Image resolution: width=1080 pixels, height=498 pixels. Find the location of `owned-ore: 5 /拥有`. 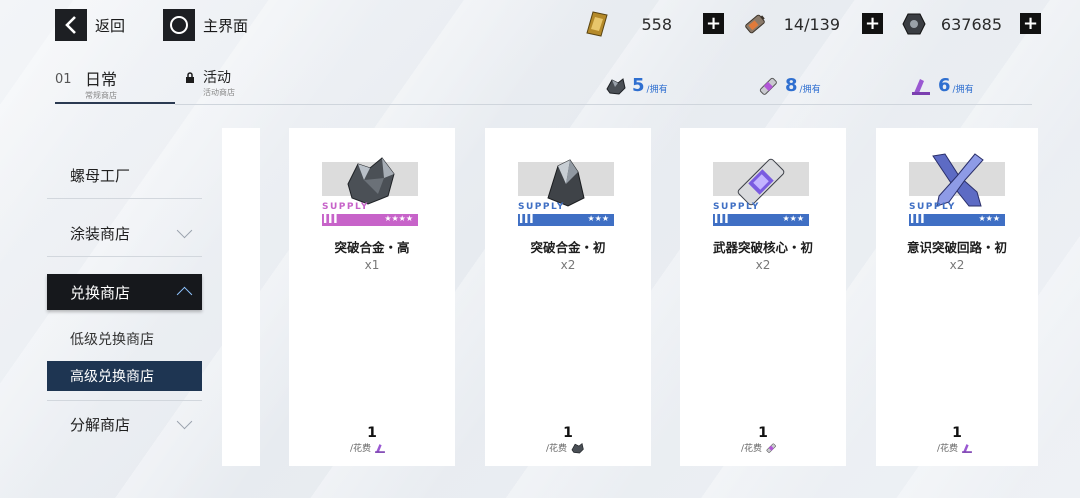

owned-ore: 5 /拥有 is located at coordinates (636, 85).